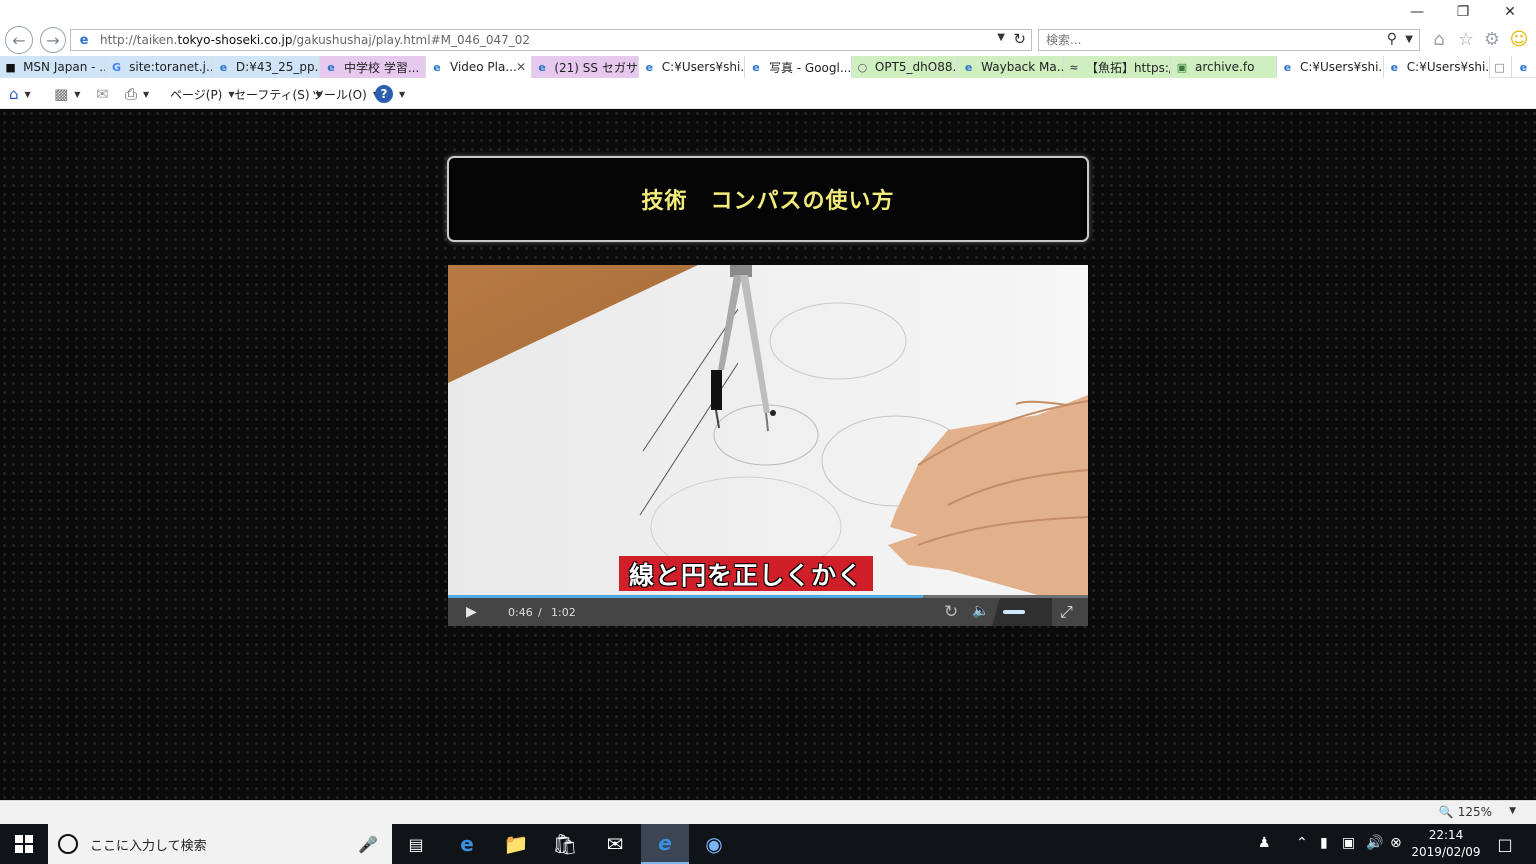  What do you see at coordinates (10, 67) in the screenshot?
I see `msn-icon: ■` at bounding box center [10, 67].